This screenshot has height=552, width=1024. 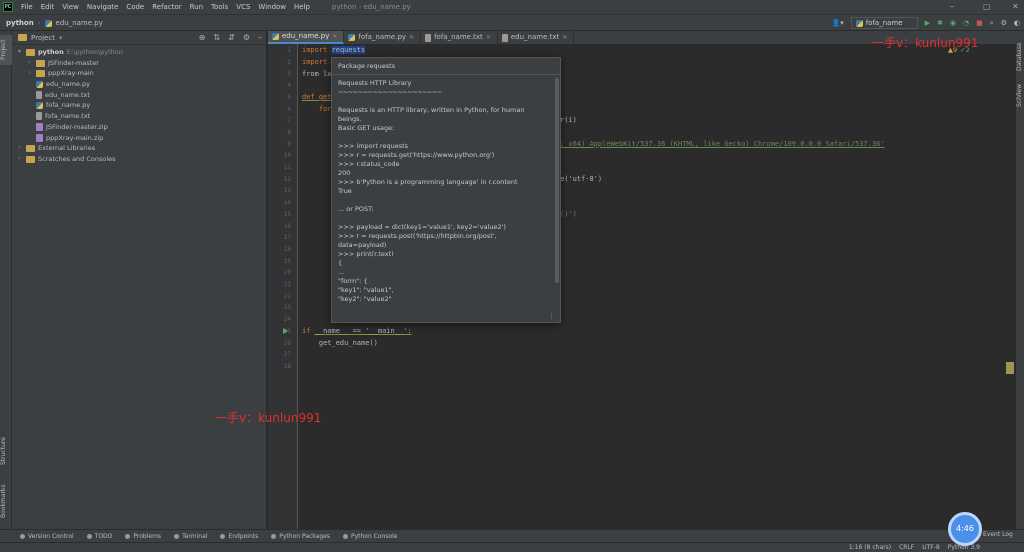 I want to click on coverage-icon: ◉, so click(x=953, y=23).